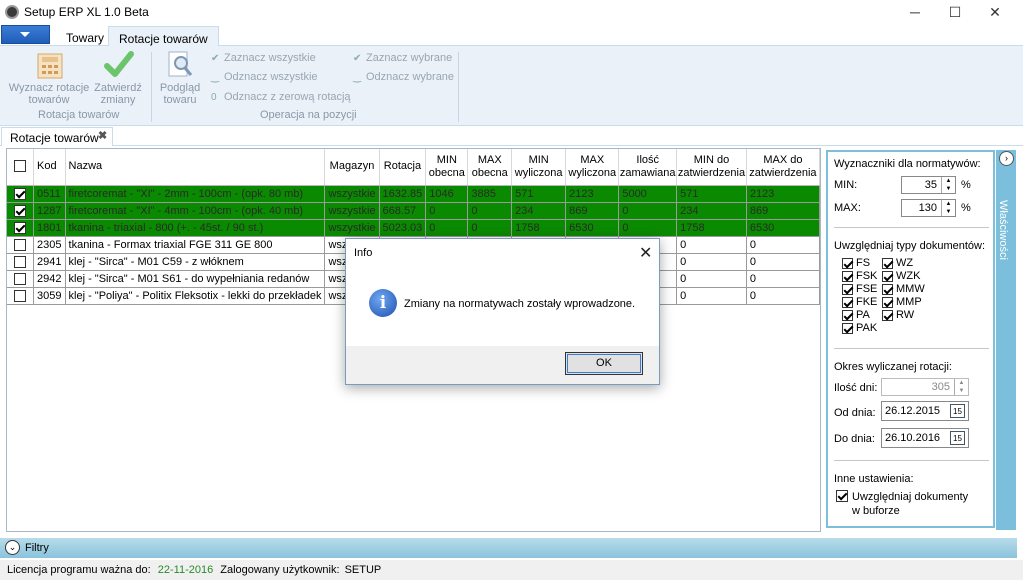 The image size is (1023, 580). I want to click on uncheck-icon: ‿, so click(357, 77).